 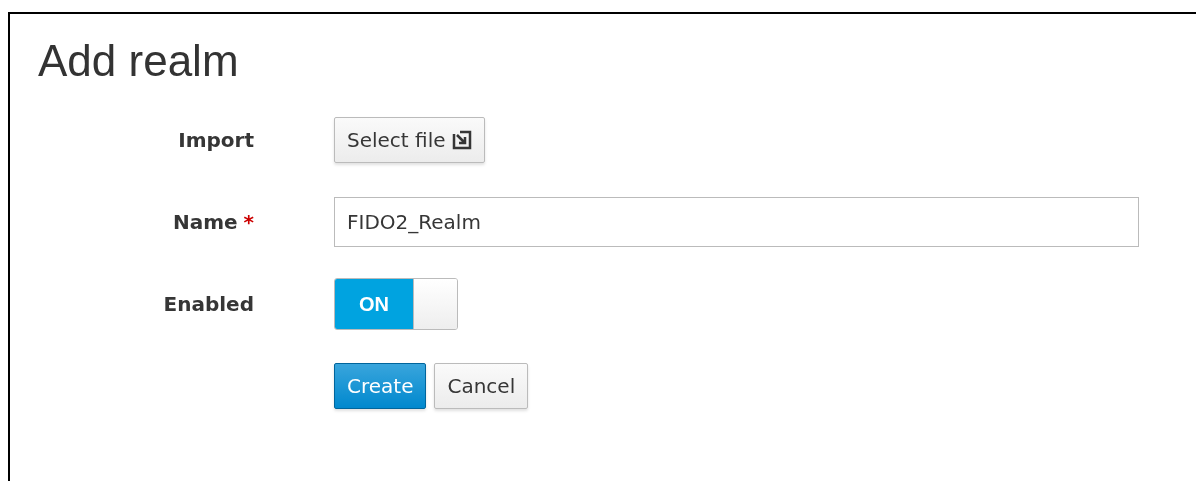 I want to click on name-field: FIDO2_Realm, so click(x=736, y=222).